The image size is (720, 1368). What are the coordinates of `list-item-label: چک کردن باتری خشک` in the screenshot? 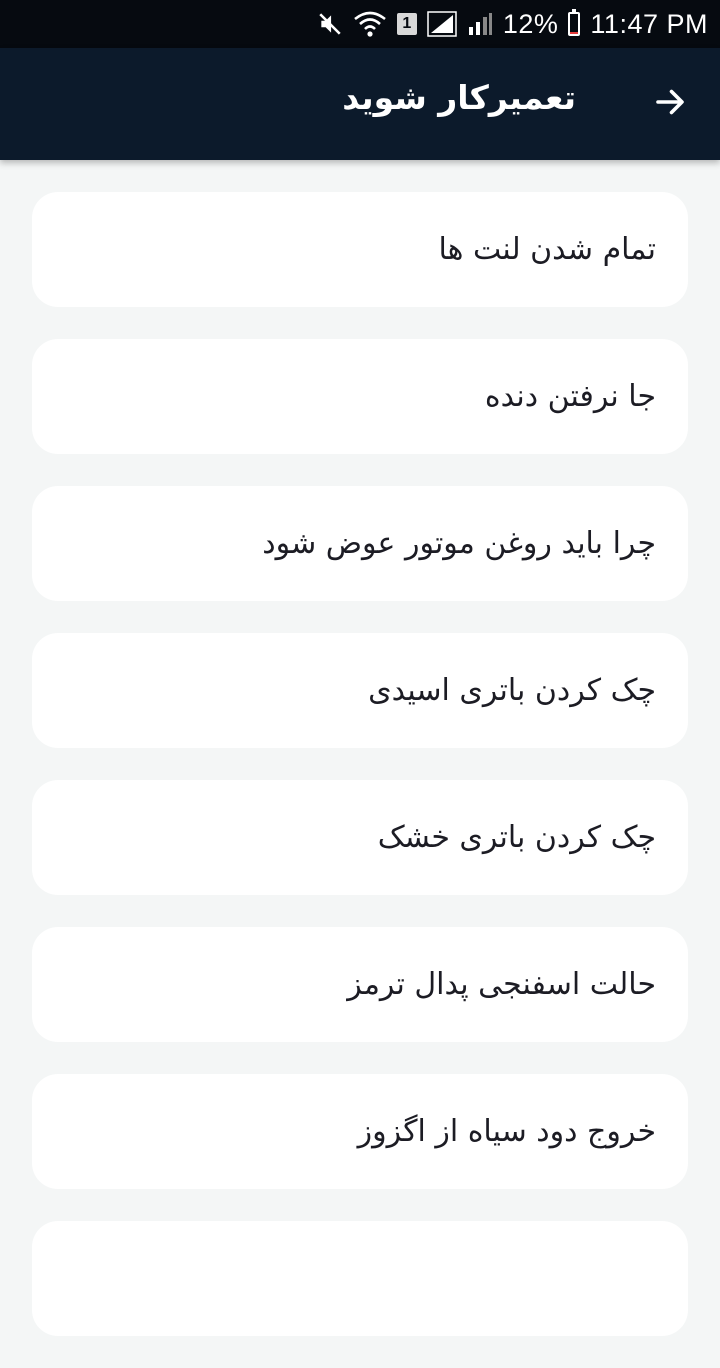 It's located at (516, 837).